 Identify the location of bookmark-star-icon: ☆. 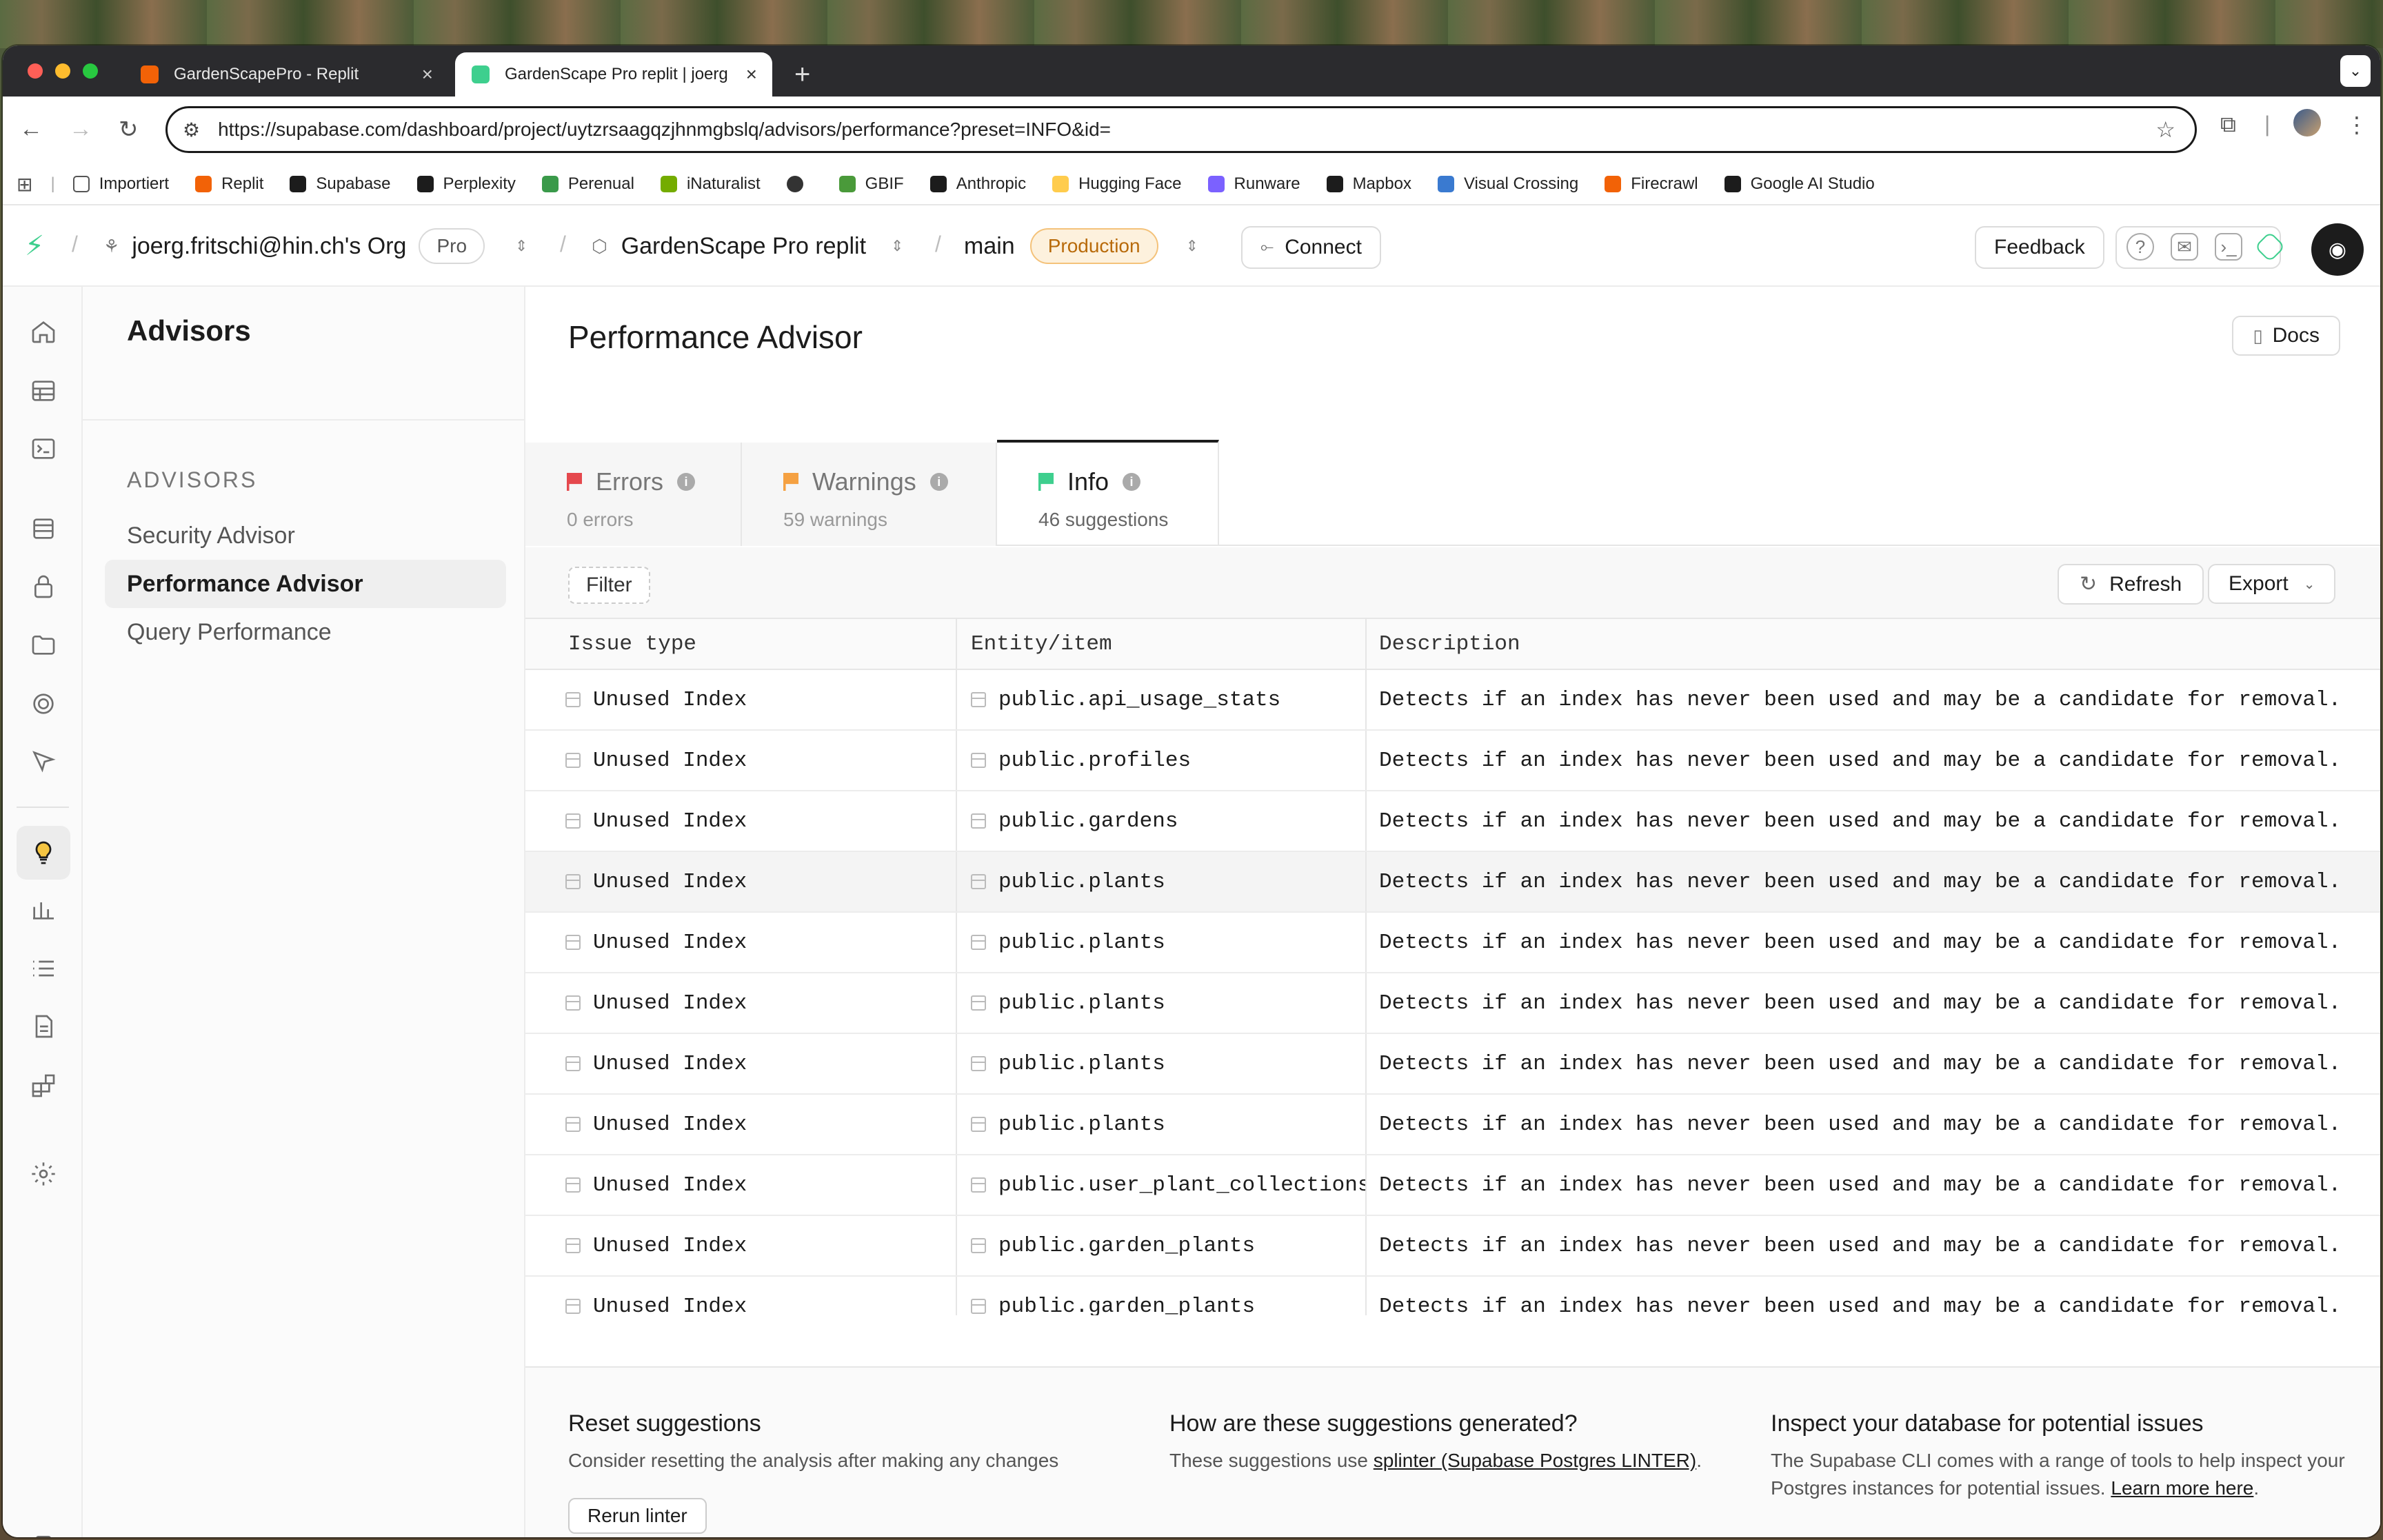
(2165, 130).